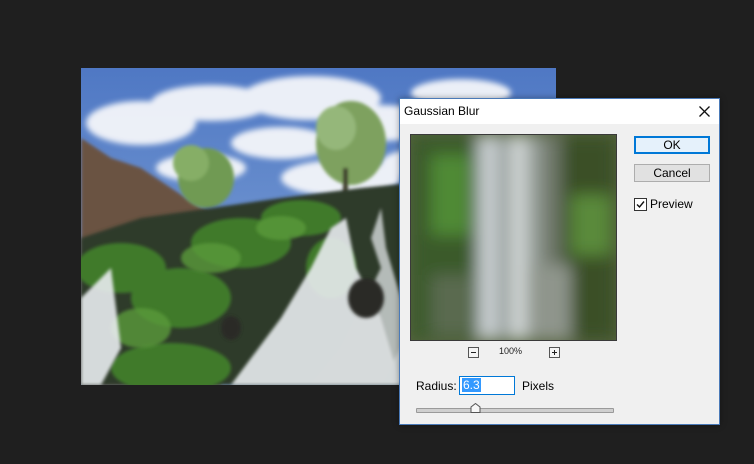 The height and width of the screenshot is (464, 754). Describe the element at coordinates (513, 237) in the screenshot. I see `blur-preview-pane` at that location.